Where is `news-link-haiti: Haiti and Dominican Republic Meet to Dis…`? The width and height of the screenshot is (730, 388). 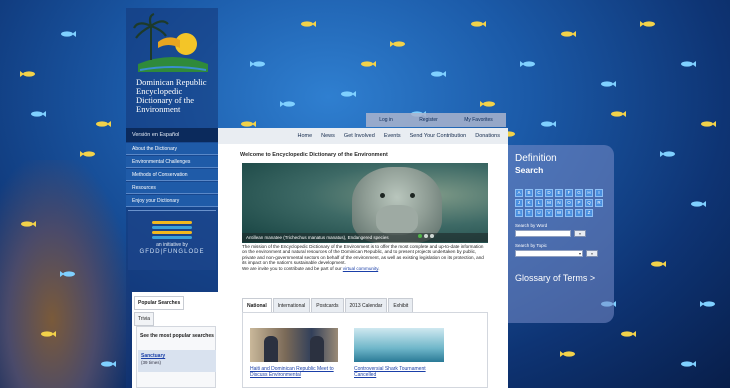
news-link-haiti: Haiti and Dominican Republic Meet to Dis… is located at coordinates (295, 372).